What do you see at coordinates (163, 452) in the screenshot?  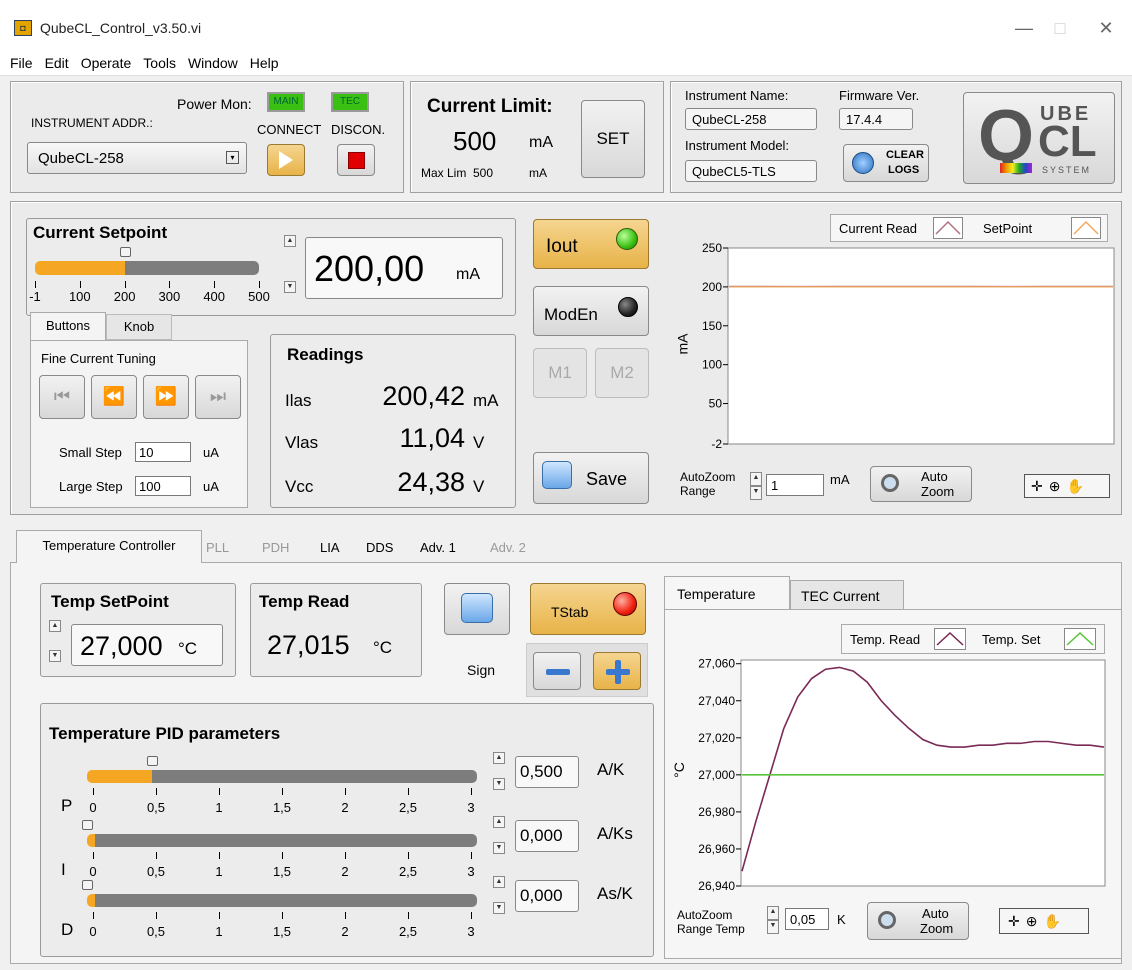 I see `small-step-input: 10` at bounding box center [163, 452].